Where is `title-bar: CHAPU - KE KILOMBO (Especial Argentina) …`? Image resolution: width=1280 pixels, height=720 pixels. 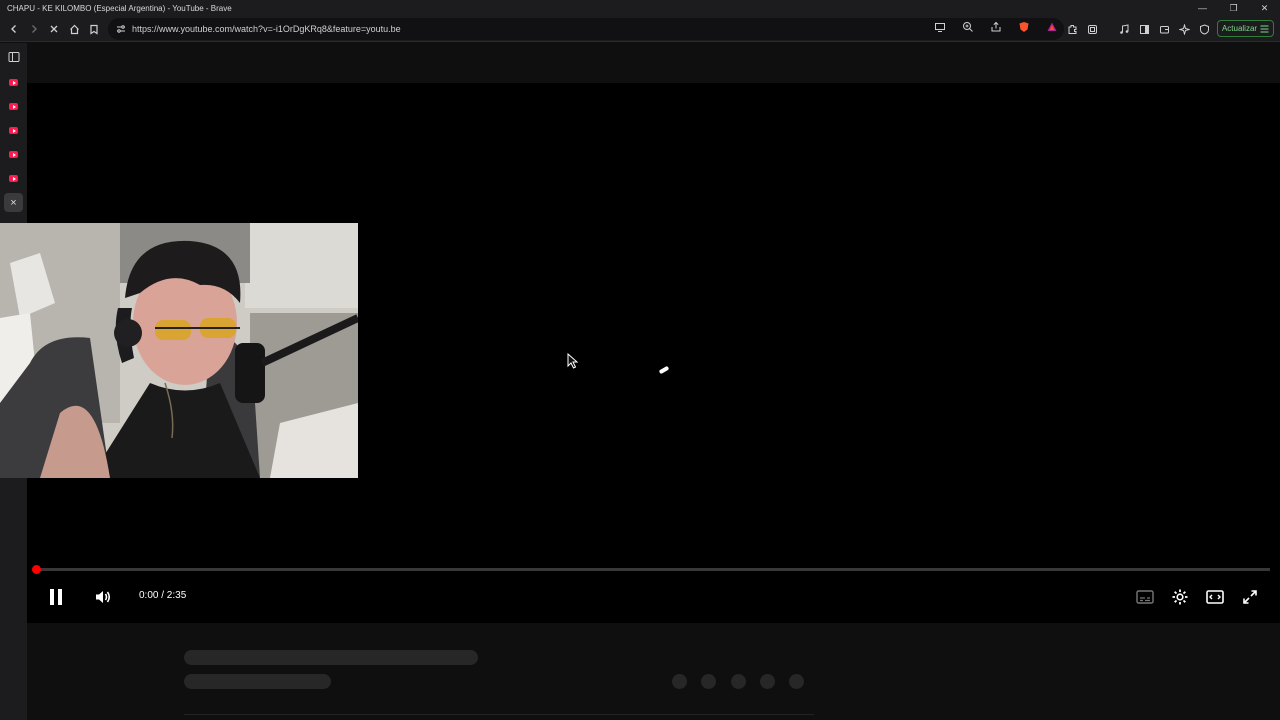
title-bar: CHAPU - KE KILOMBO (Especial Argentina) … is located at coordinates (640, 8).